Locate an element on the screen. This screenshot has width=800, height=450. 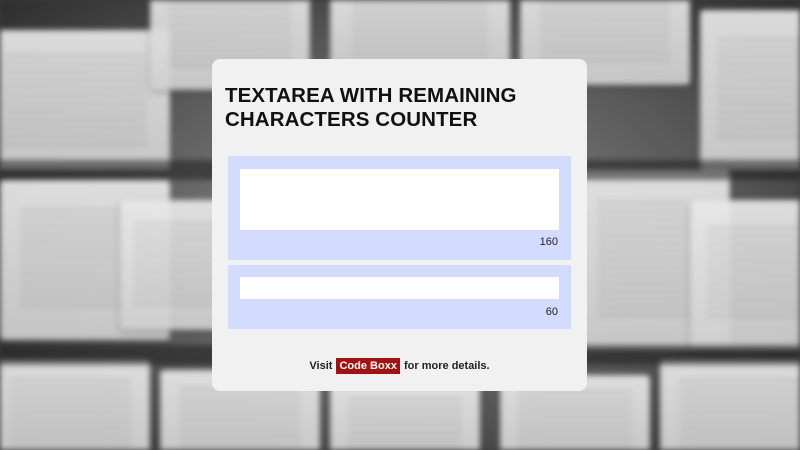
footer-note: Visit Code Boxx for more details. is located at coordinates (399, 366).